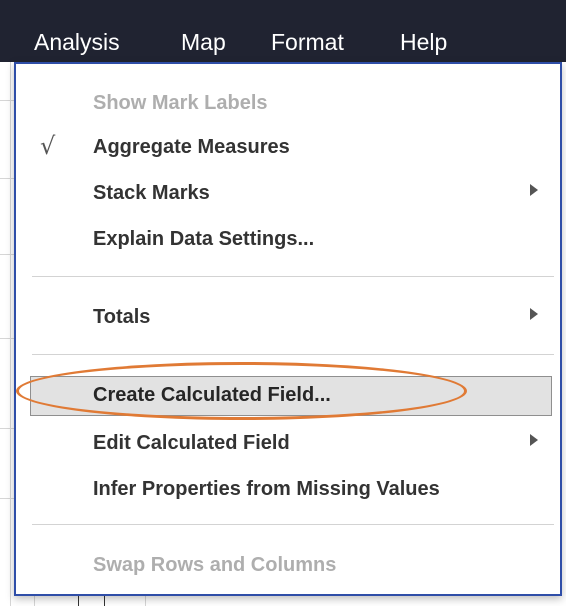 The height and width of the screenshot is (606, 566). I want to click on menu-item-stack-marks: Stack Marks, so click(288, 194).